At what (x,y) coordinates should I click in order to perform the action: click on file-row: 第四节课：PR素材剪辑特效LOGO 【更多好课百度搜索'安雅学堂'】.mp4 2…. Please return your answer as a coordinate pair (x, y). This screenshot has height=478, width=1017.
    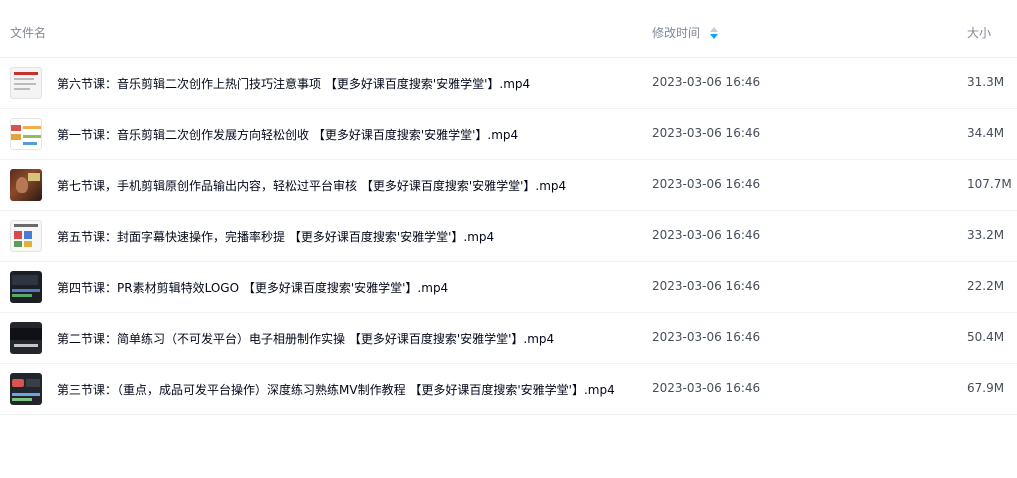
    Looking at the image, I should click on (508, 287).